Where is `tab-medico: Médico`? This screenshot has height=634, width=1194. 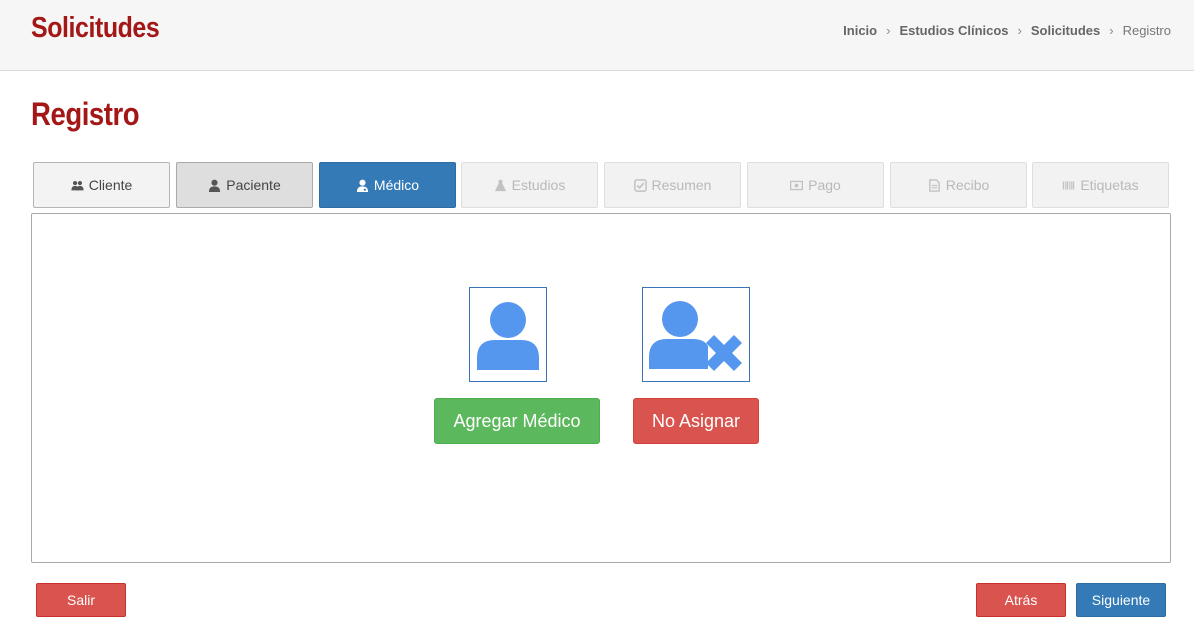 tab-medico: Médico is located at coordinates (387, 185).